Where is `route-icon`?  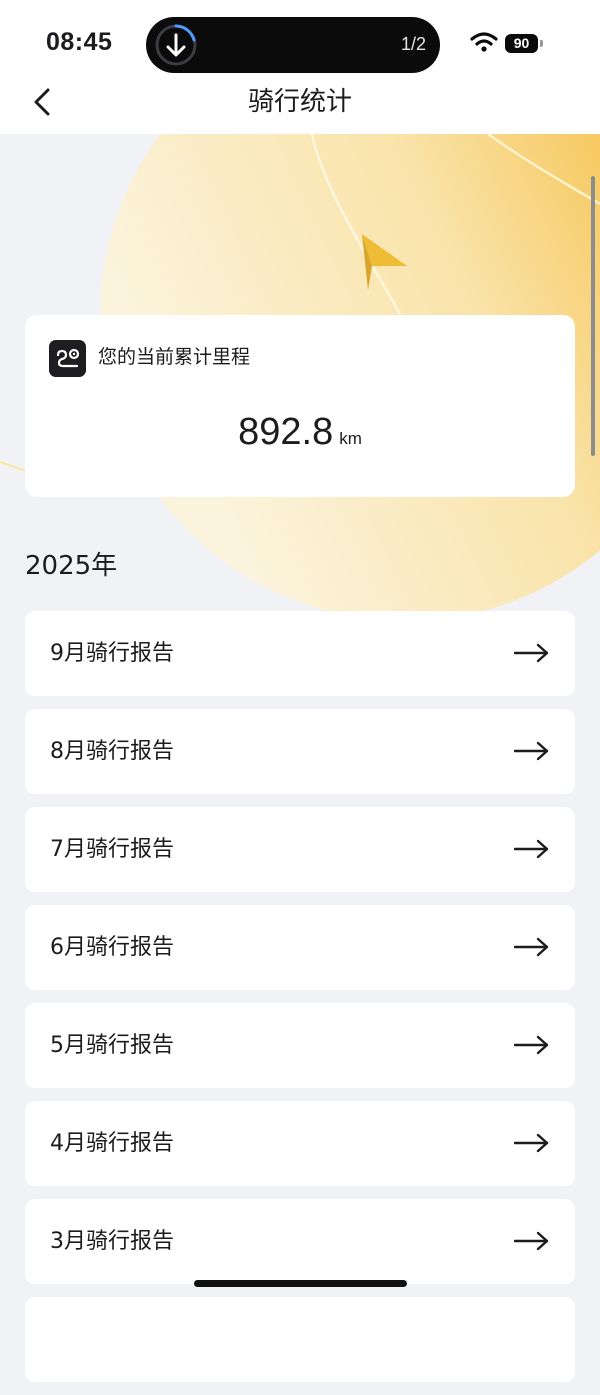
route-icon is located at coordinates (67, 358).